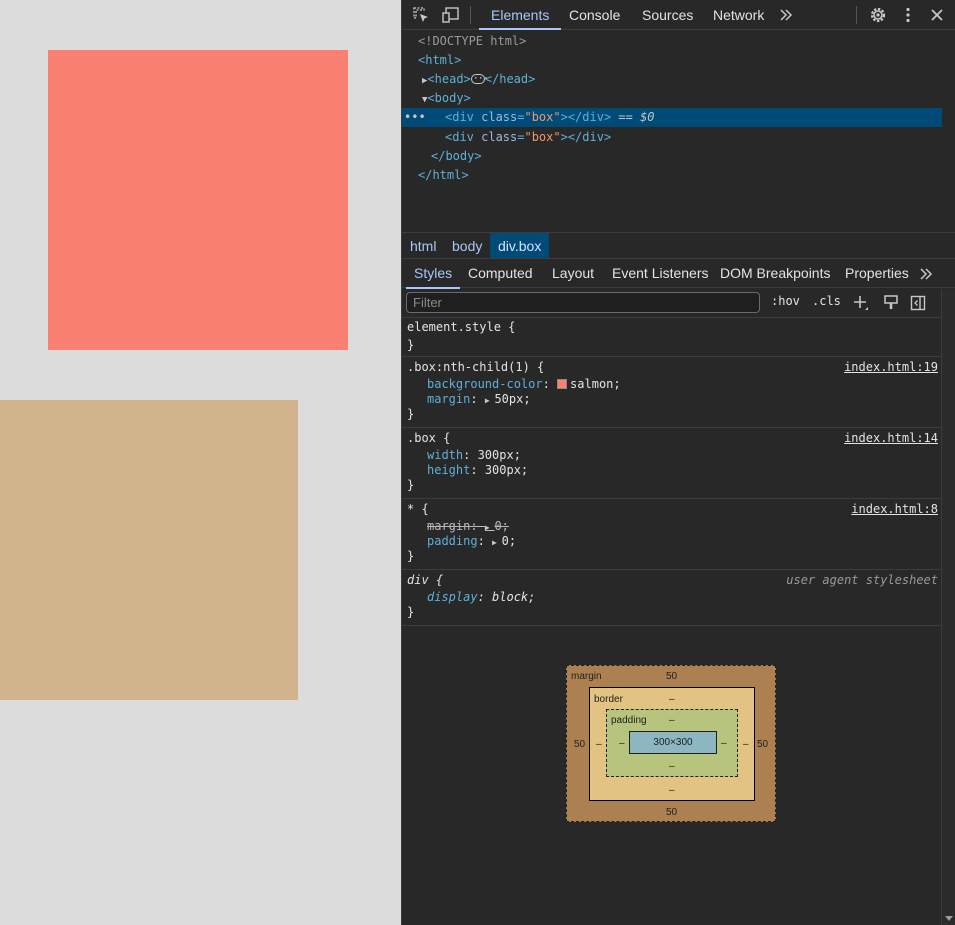  Describe the element at coordinates (524, 384) in the screenshot. I see `property-background-color: background-color: salmon;` at that location.